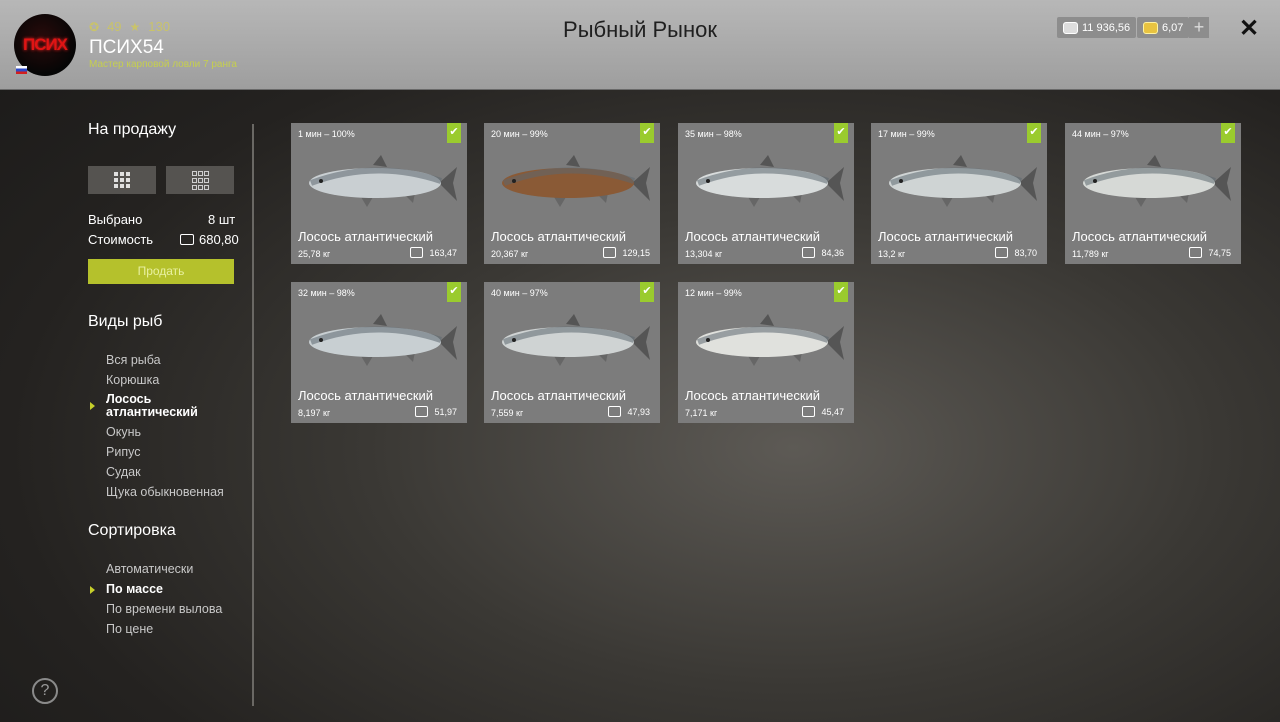 This screenshot has width=1280, height=722. What do you see at coordinates (704, 254) in the screenshot?
I see `fish-weight: 13,304 кг` at bounding box center [704, 254].